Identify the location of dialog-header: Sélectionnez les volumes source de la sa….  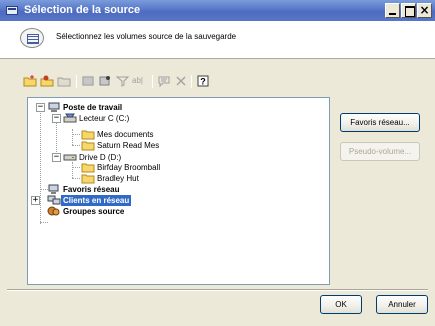
(217, 40).